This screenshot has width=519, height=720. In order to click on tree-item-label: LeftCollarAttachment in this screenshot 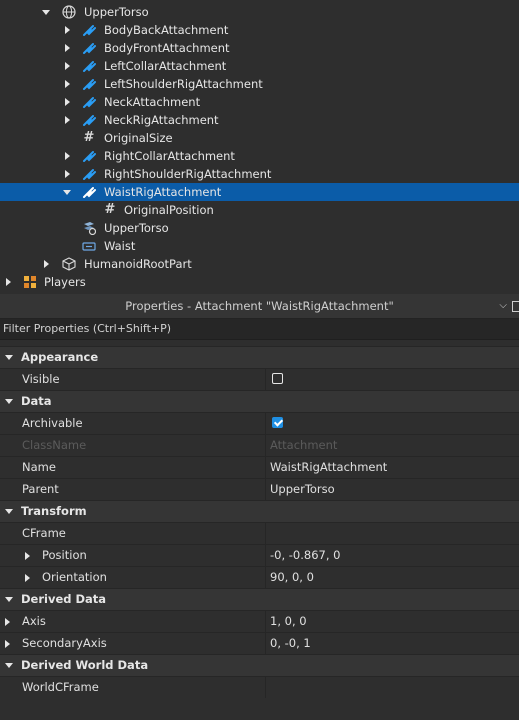, I will do `click(165, 66)`.